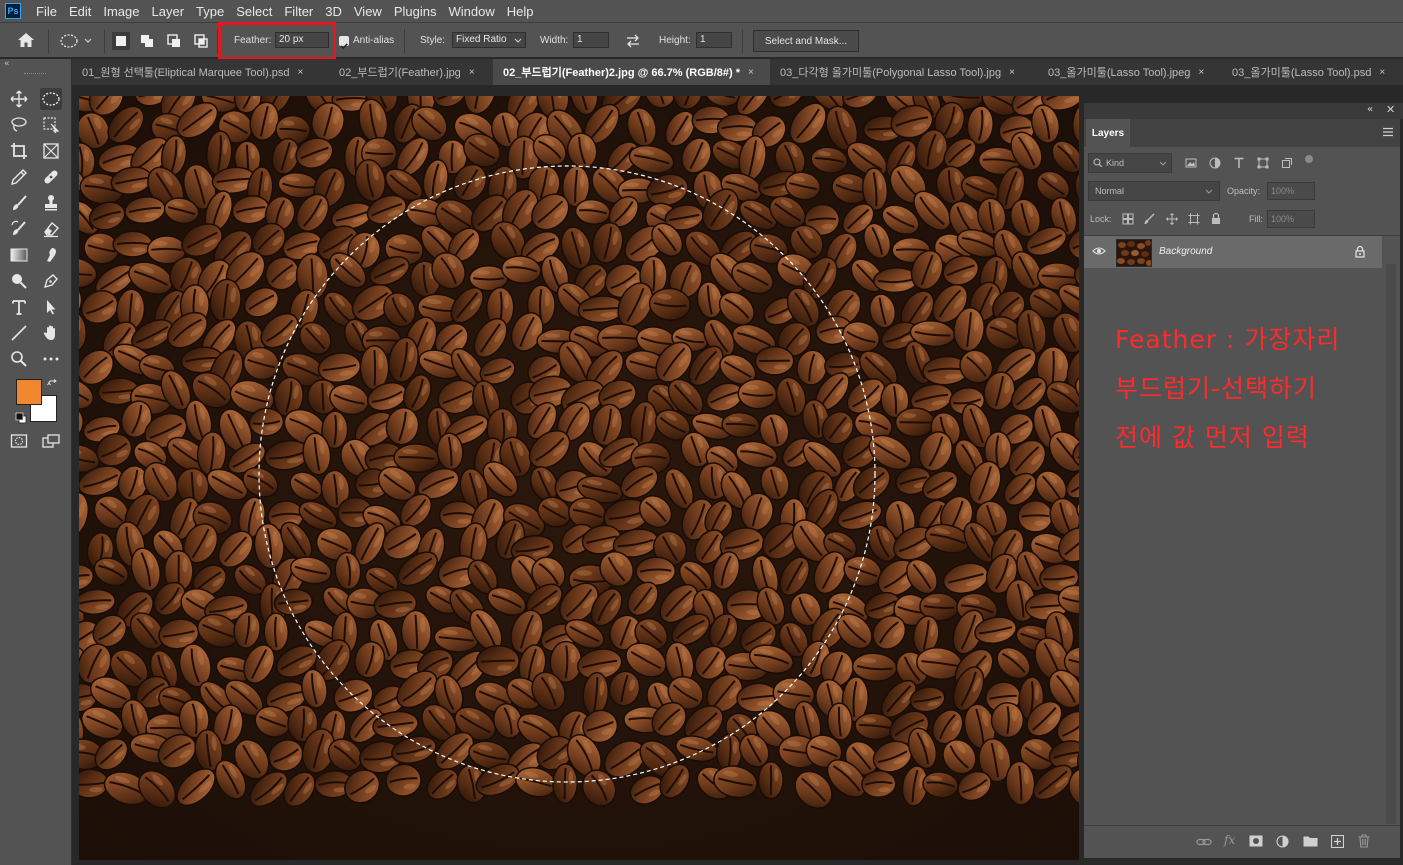  What do you see at coordinates (19, 177) in the screenshot?
I see `eyedropper-tool` at bounding box center [19, 177].